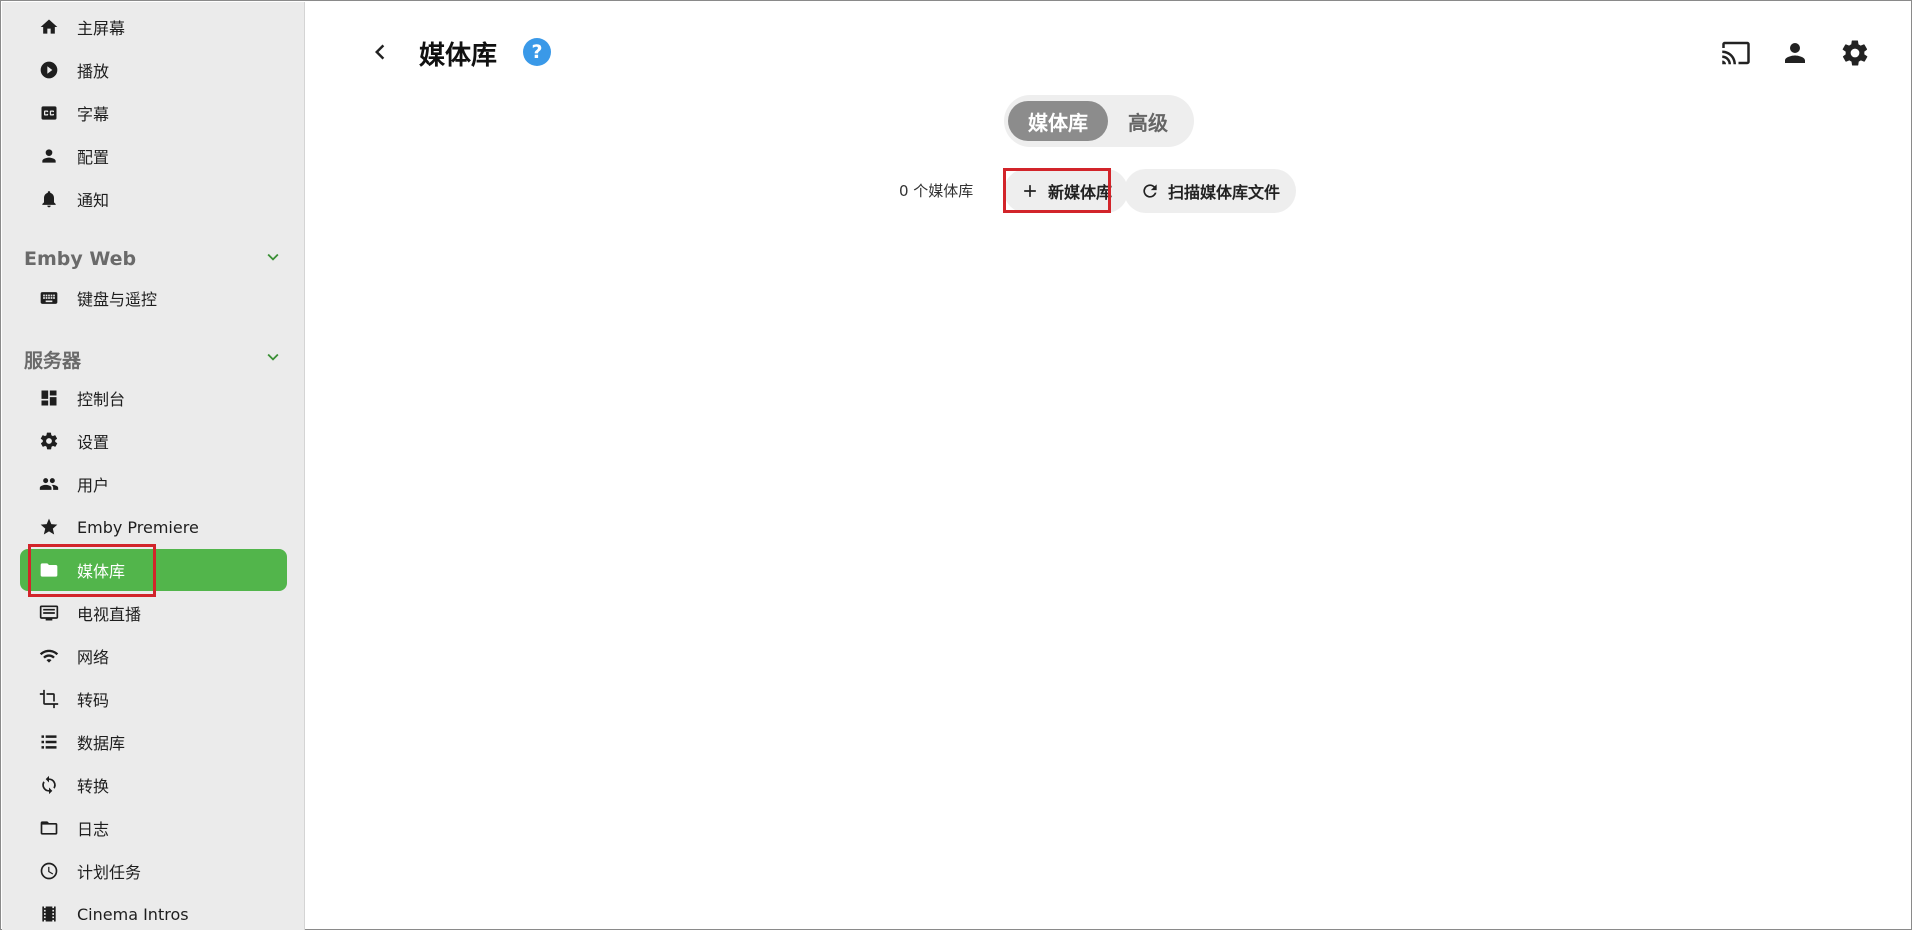 The width and height of the screenshot is (1912, 930). What do you see at coordinates (93, 786) in the screenshot?
I see `sidebar-item-label: 转换` at bounding box center [93, 786].